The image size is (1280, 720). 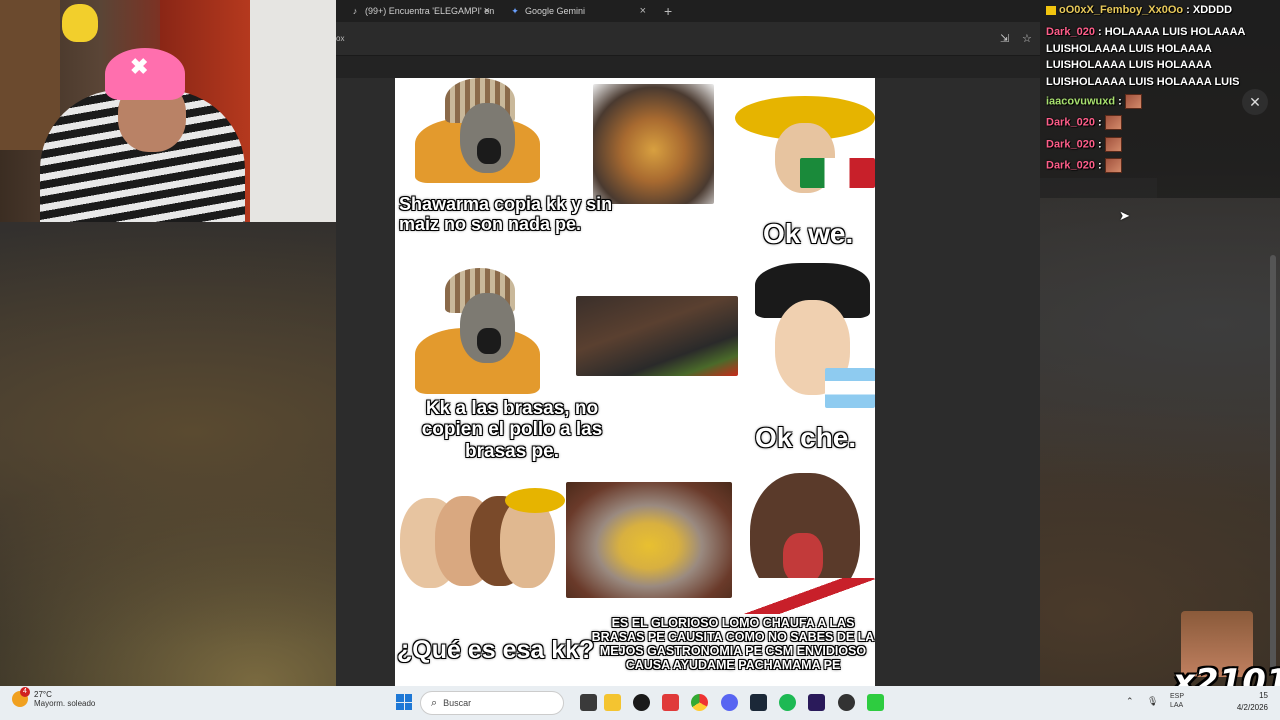 What do you see at coordinates (816, 702) in the screenshot?
I see `premiere-icon` at bounding box center [816, 702].